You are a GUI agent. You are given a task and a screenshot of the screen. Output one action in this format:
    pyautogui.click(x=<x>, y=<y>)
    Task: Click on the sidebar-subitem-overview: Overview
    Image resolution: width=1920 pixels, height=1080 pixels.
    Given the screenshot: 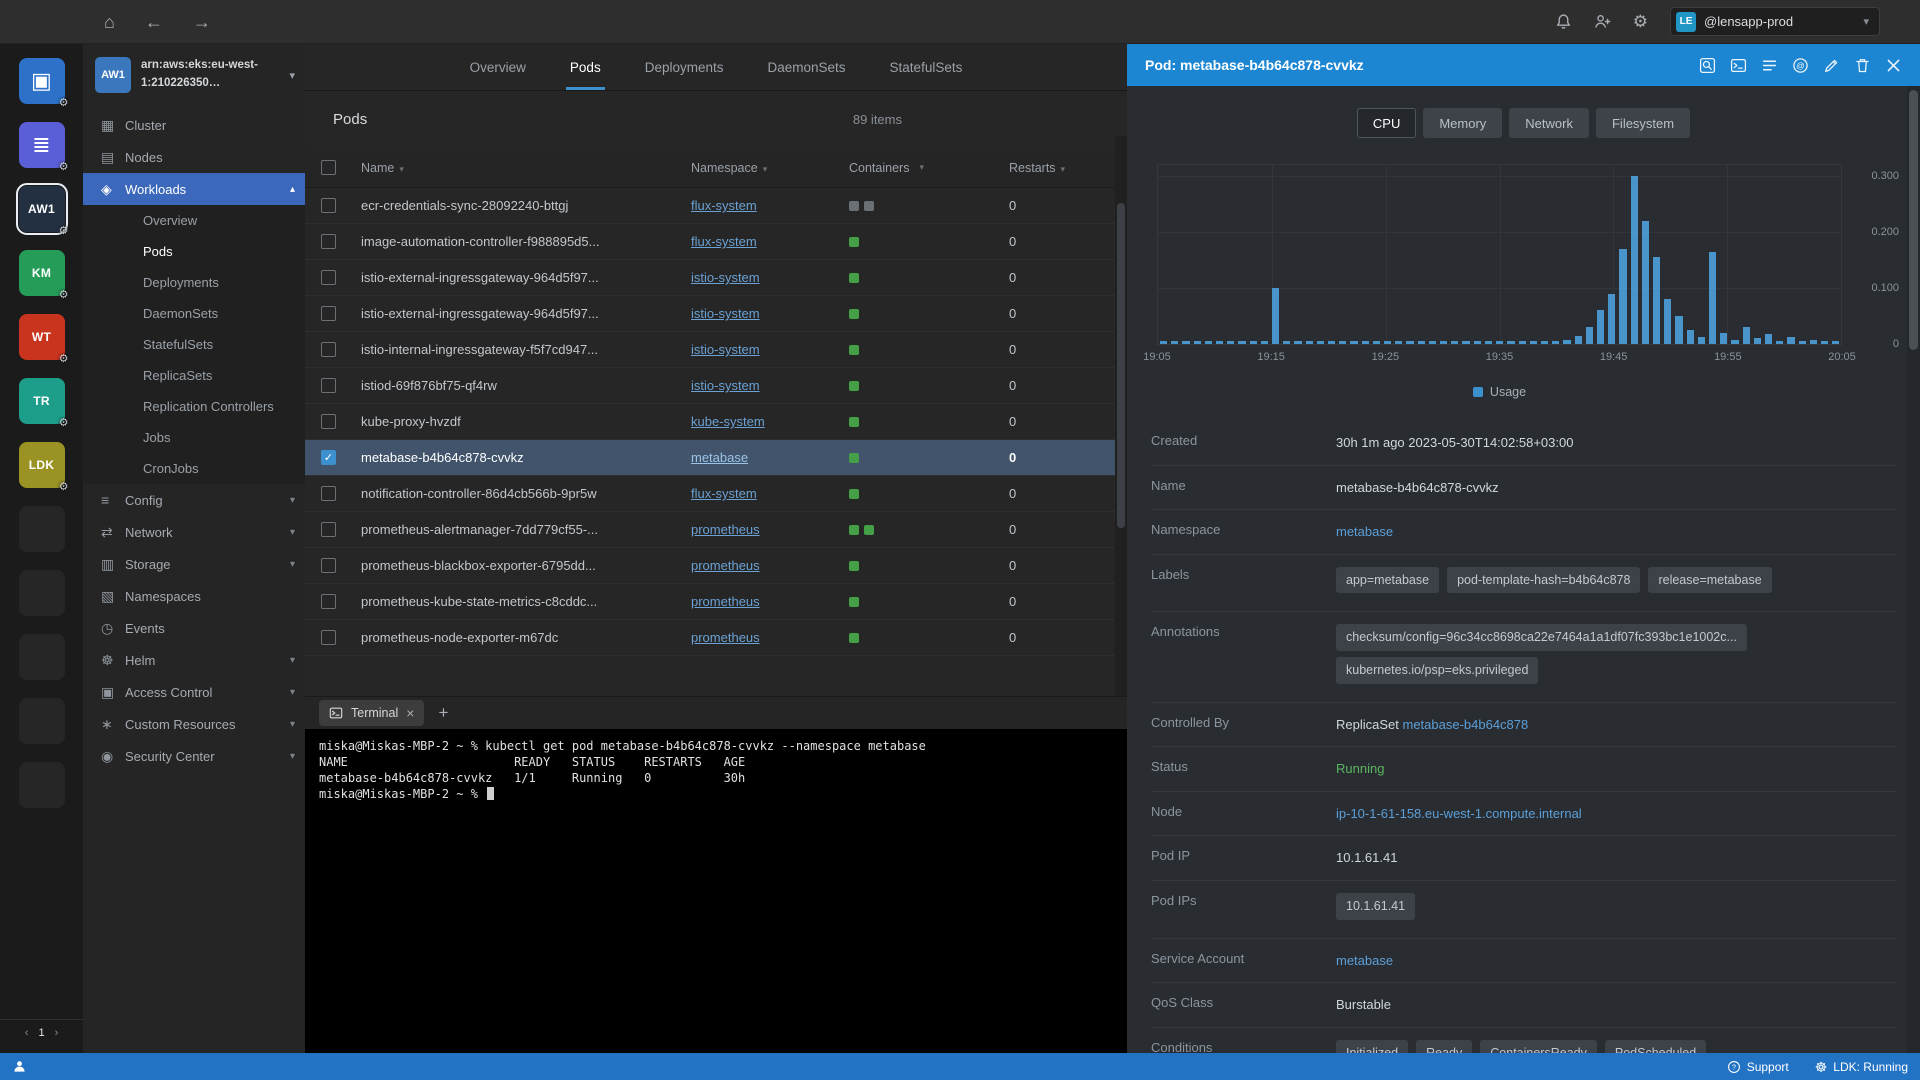 What is the action you would take?
    pyautogui.click(x=194, y=220)
    